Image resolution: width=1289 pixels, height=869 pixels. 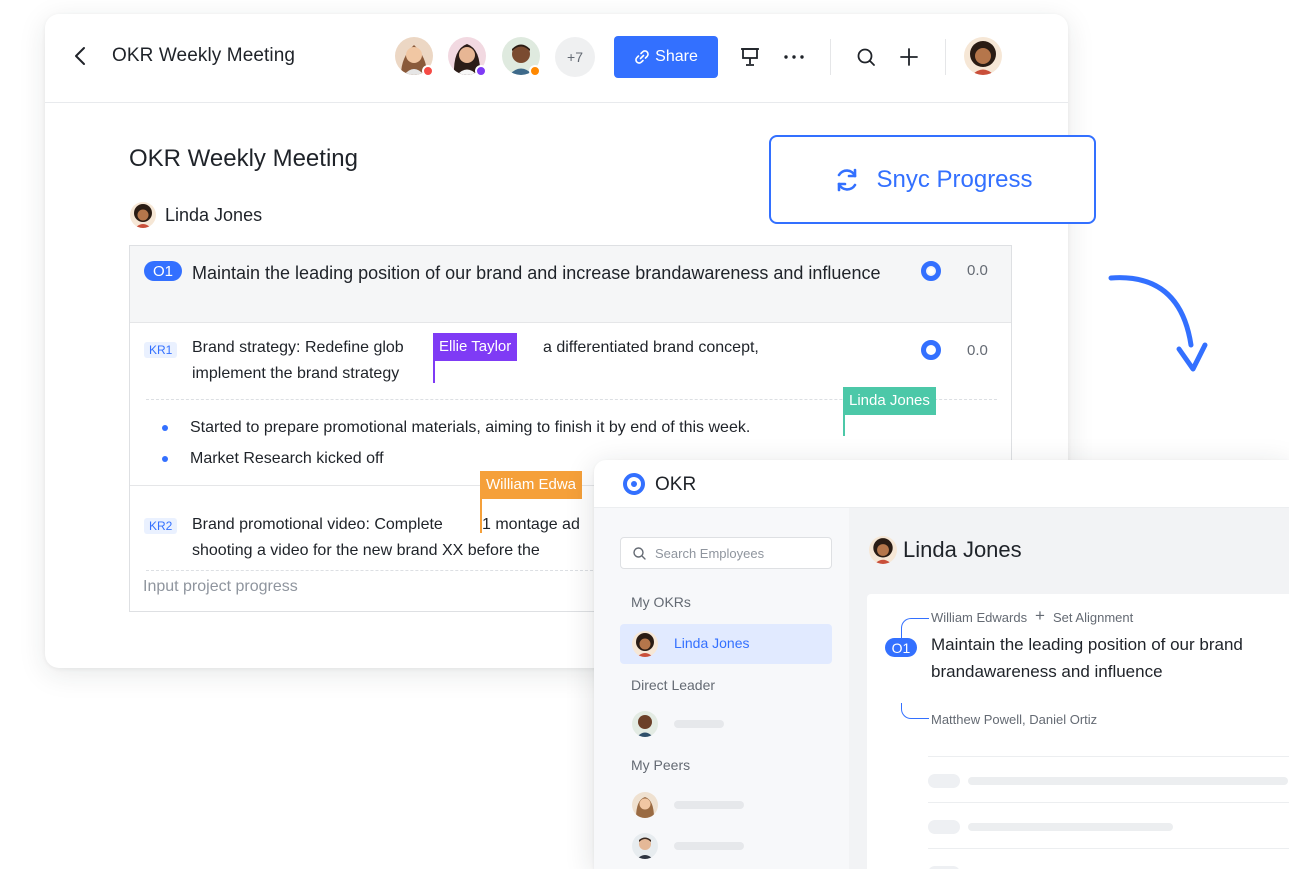 I want to click on kr-badge: KR2, so click(x=161, y=526).